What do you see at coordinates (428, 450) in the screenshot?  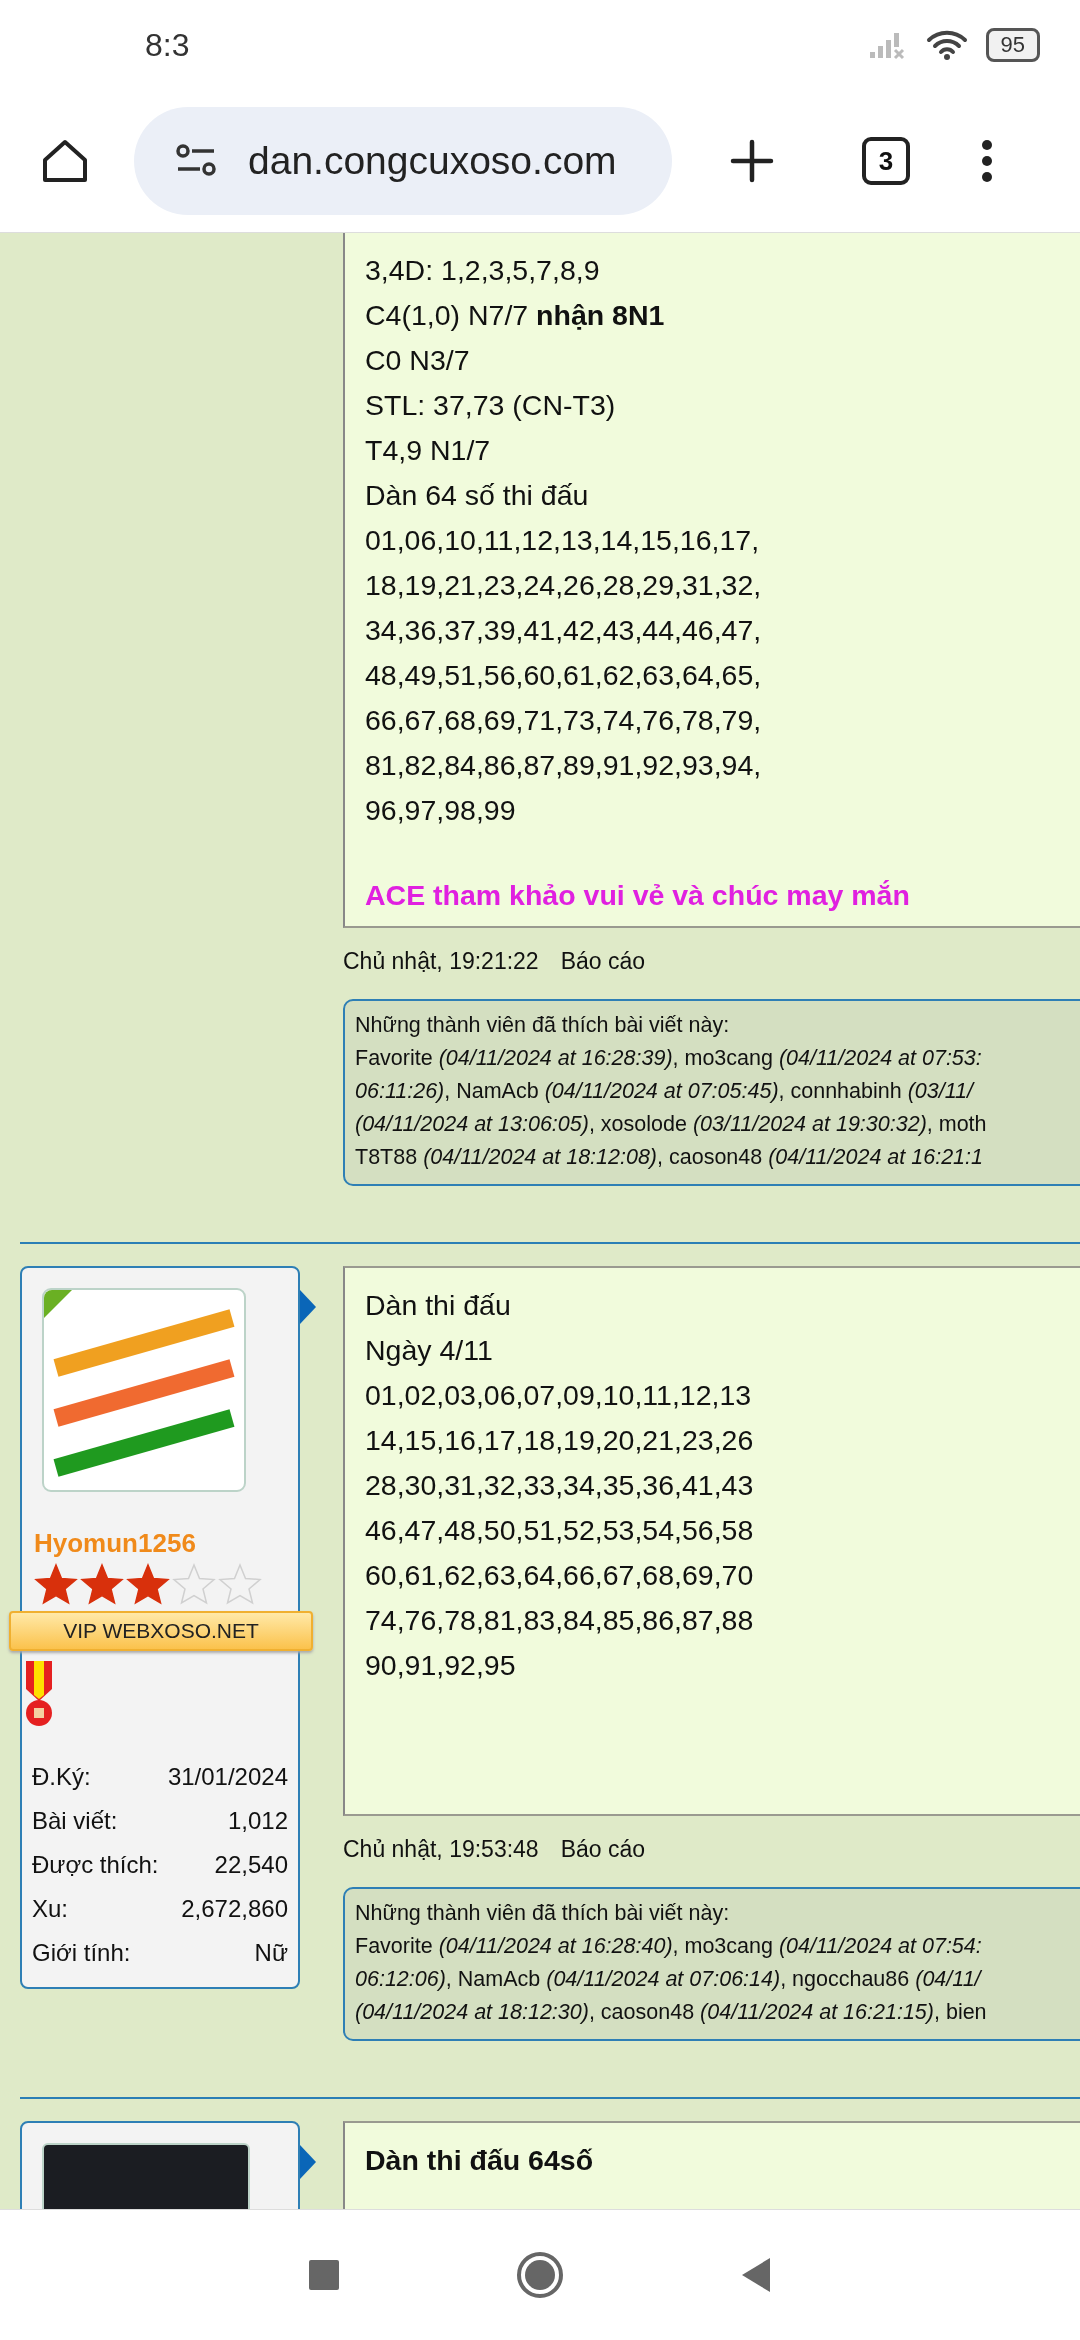 I see `message-line: T4,9 N1/7` at bounding box center [428, 450].